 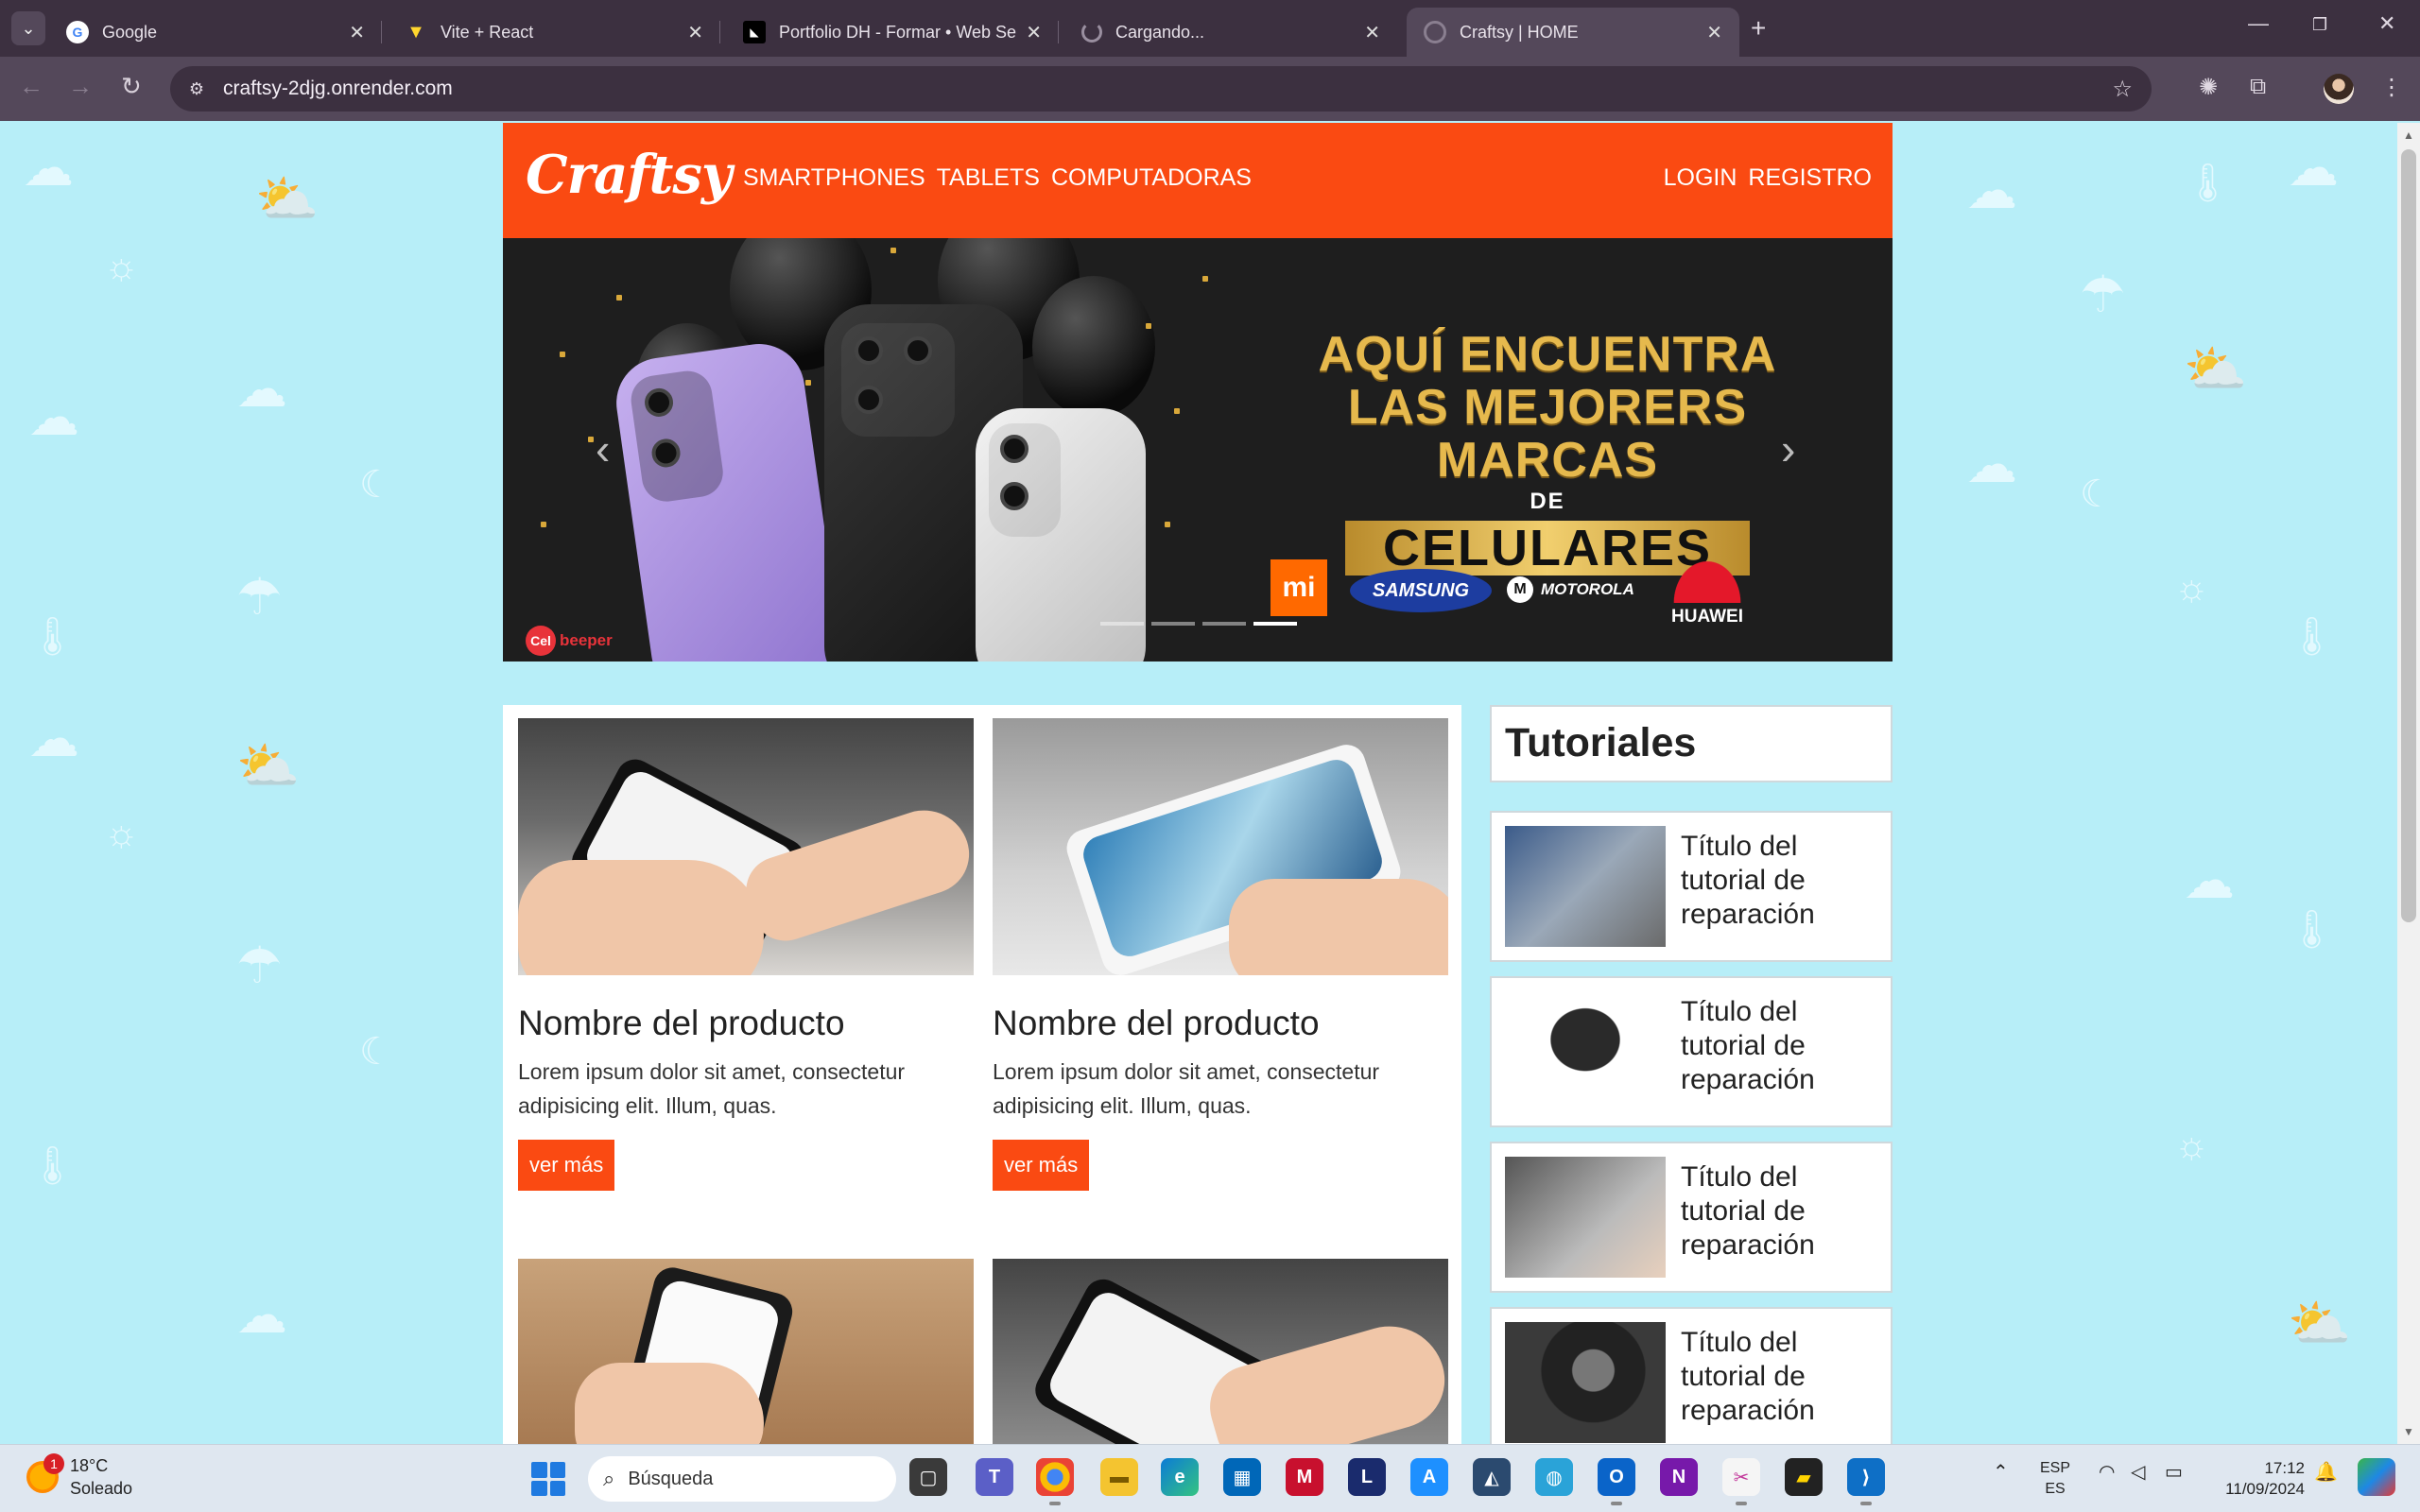 I want to click on motorola-logo: M MOTOROLA, so click(x=1570, y=589).